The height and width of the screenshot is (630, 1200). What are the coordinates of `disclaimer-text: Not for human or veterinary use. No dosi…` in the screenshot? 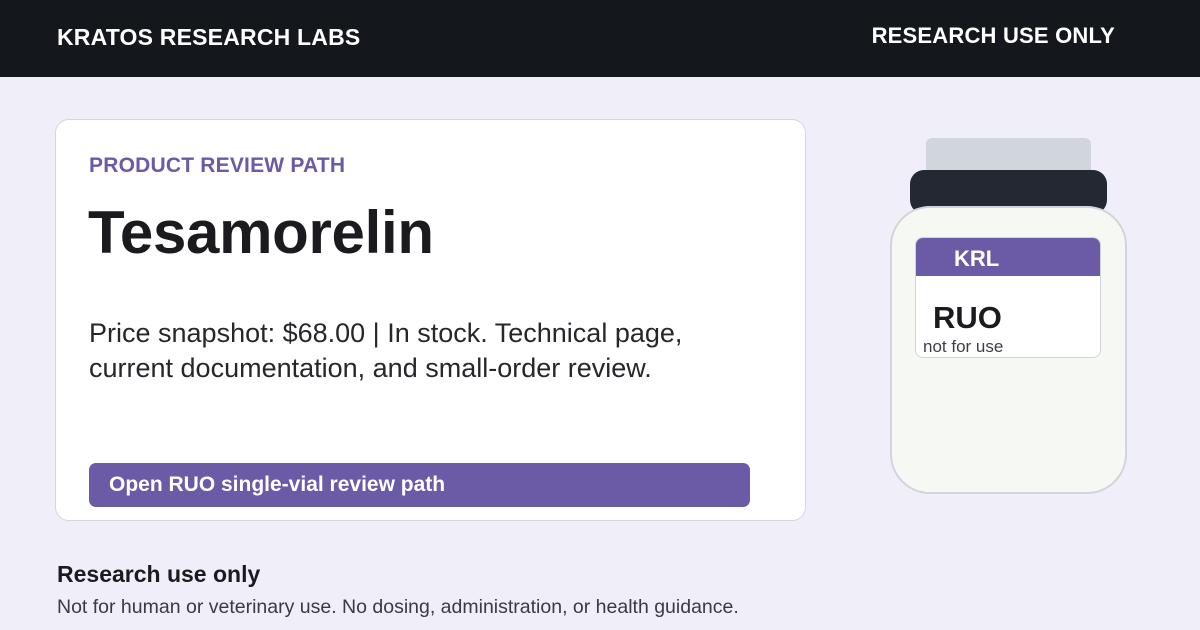 It's located at (398, 607).